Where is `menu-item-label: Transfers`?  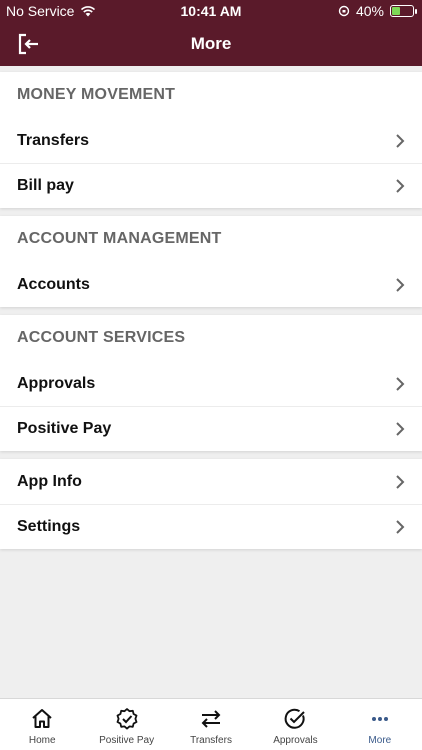
menu-item-label: Transfers is located at coordinates (53, 140).